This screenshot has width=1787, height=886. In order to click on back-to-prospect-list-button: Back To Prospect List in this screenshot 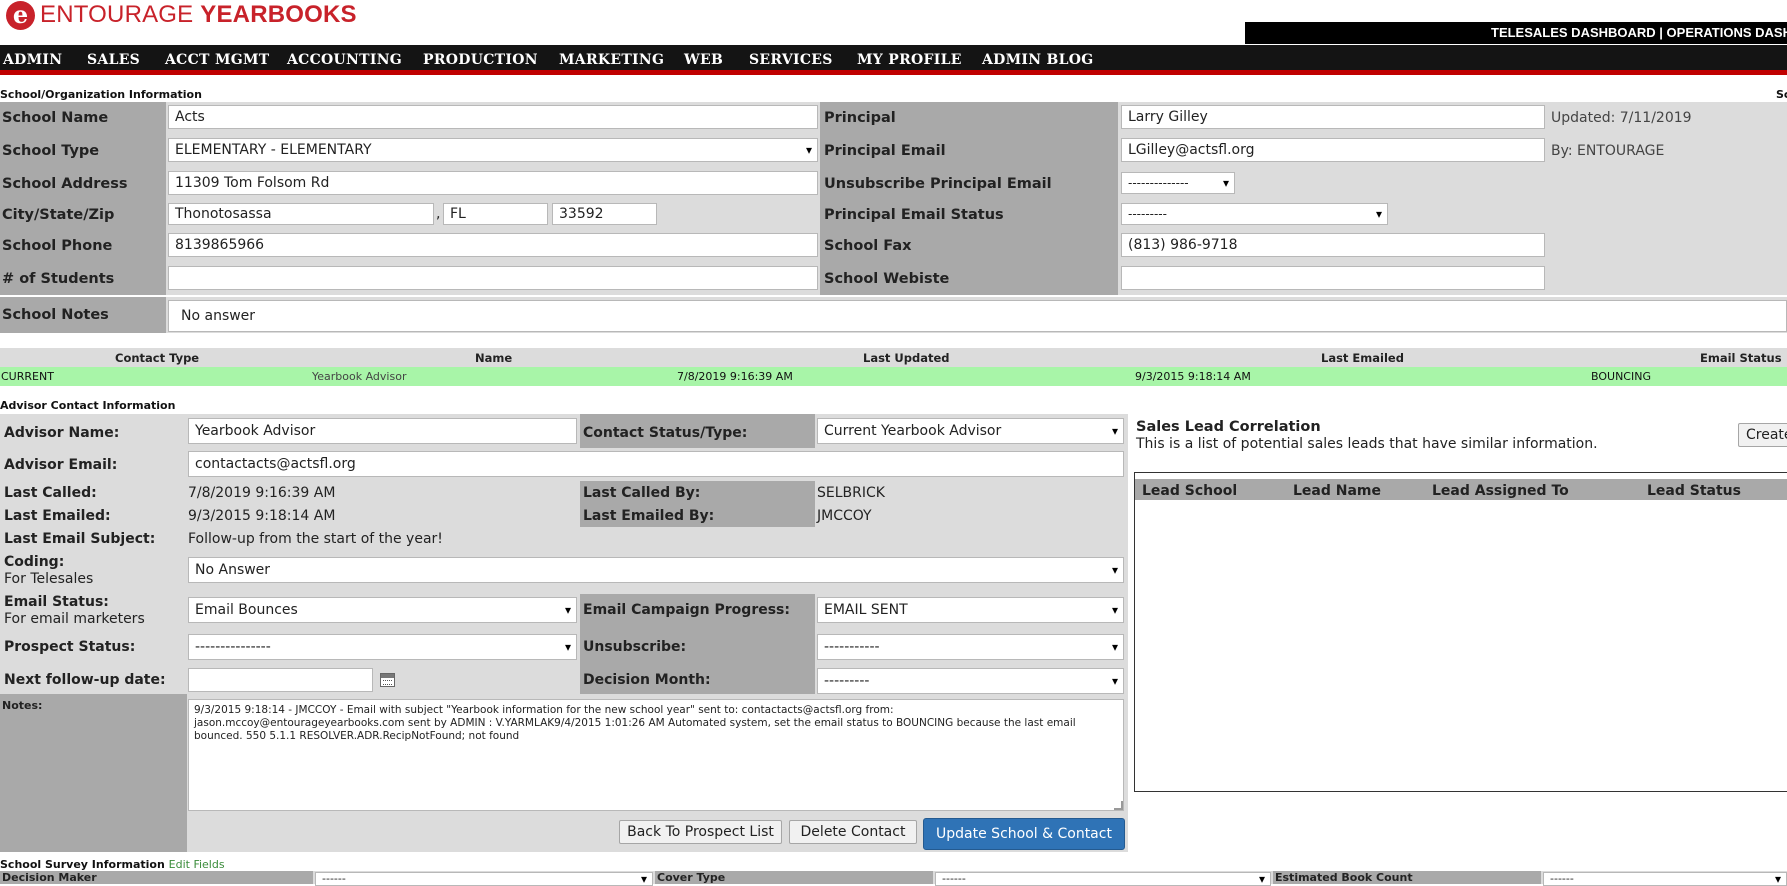, I will do `click(700, 832)`.